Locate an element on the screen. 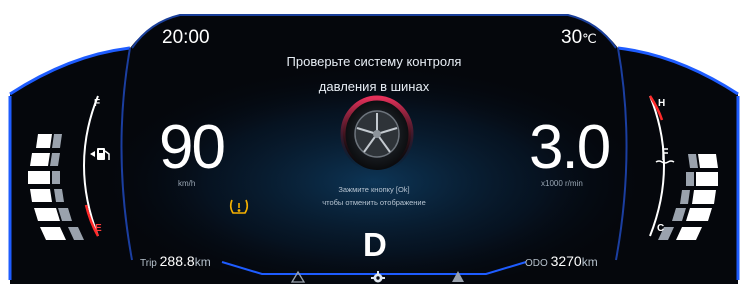  rpm-value: 3.0 is located at coordinates (570, 147).